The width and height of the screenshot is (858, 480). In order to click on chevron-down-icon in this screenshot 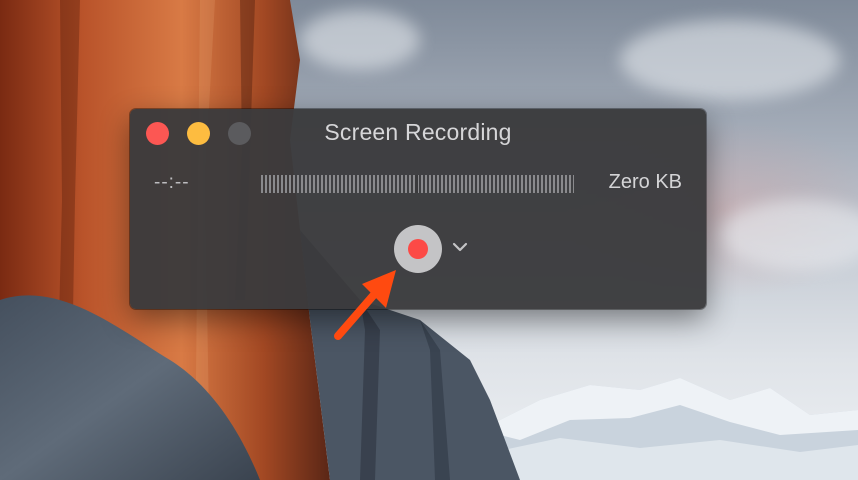, I will do `click(460, 247)`.